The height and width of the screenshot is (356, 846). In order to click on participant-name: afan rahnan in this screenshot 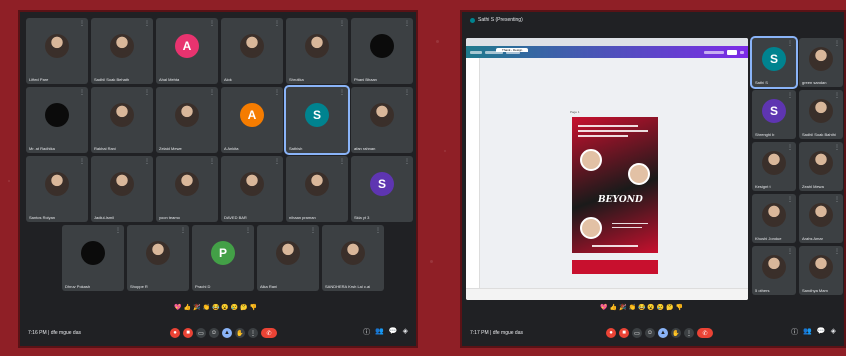, I will do `click(365, 148)`.